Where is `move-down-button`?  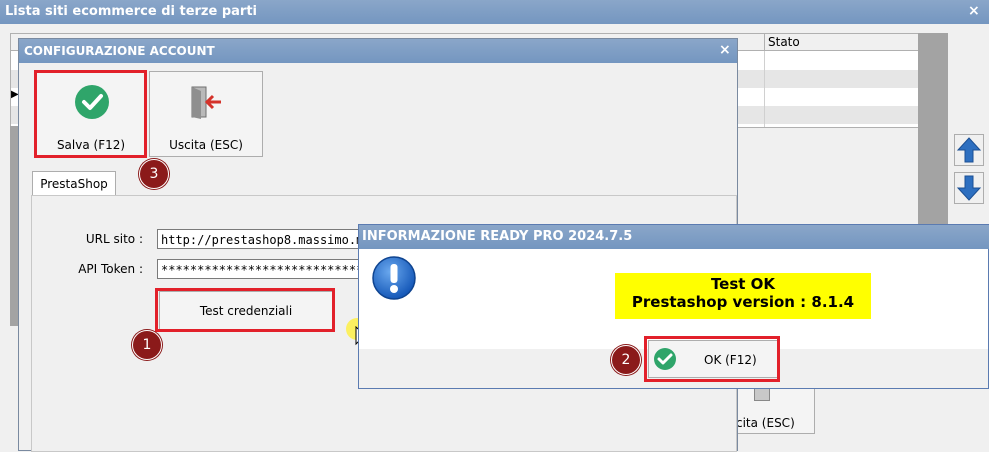
move-down-button is located at coordinates (969, 188).